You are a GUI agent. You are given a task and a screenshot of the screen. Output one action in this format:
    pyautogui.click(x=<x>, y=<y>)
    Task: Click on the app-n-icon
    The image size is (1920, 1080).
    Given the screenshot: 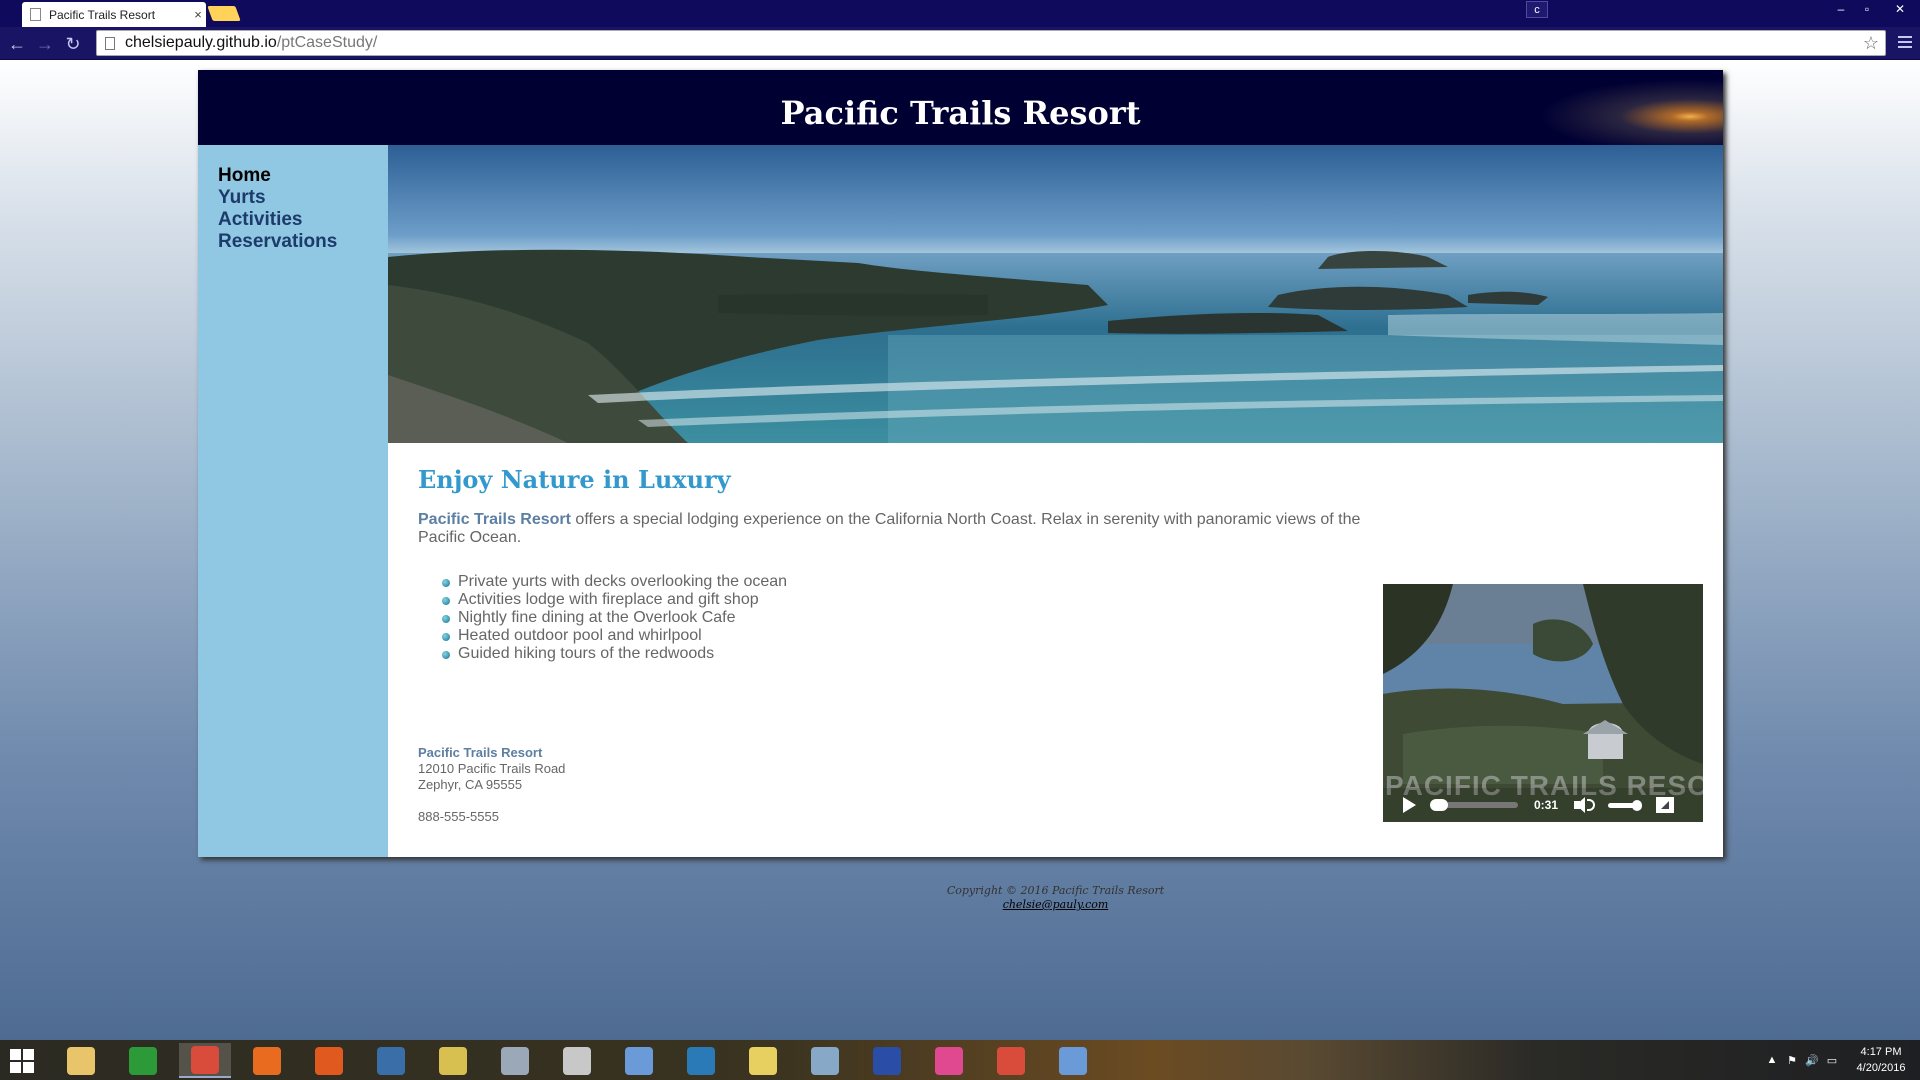 What is the action you would take?
    pyautogui.click(x=701, y=1060)
    